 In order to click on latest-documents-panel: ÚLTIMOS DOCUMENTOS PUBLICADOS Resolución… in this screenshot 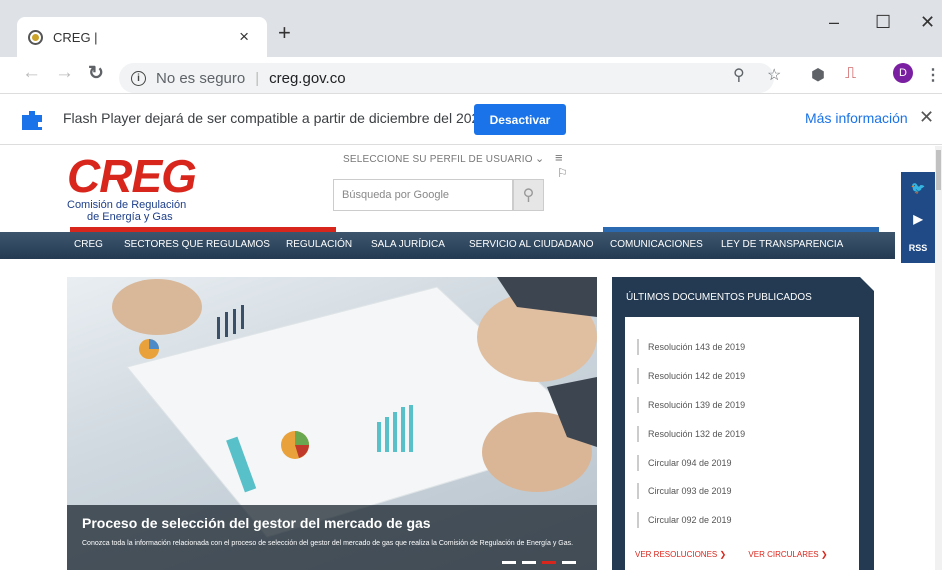, I will do `click(743, 423)`.